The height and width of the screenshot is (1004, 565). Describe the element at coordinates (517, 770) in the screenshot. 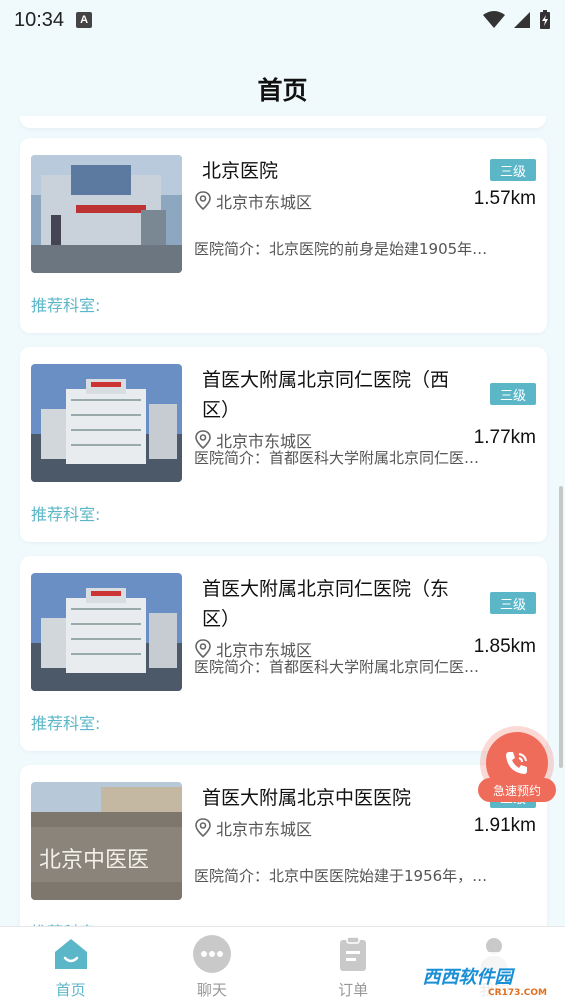

I see `quick-booking-button: 急速预约` at that location.